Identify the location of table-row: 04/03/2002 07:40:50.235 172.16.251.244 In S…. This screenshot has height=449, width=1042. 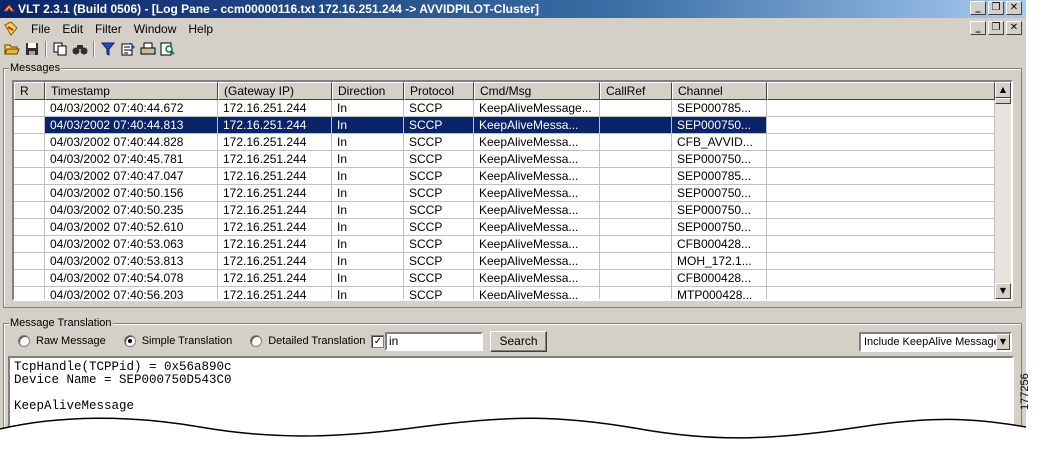
(506, 210).